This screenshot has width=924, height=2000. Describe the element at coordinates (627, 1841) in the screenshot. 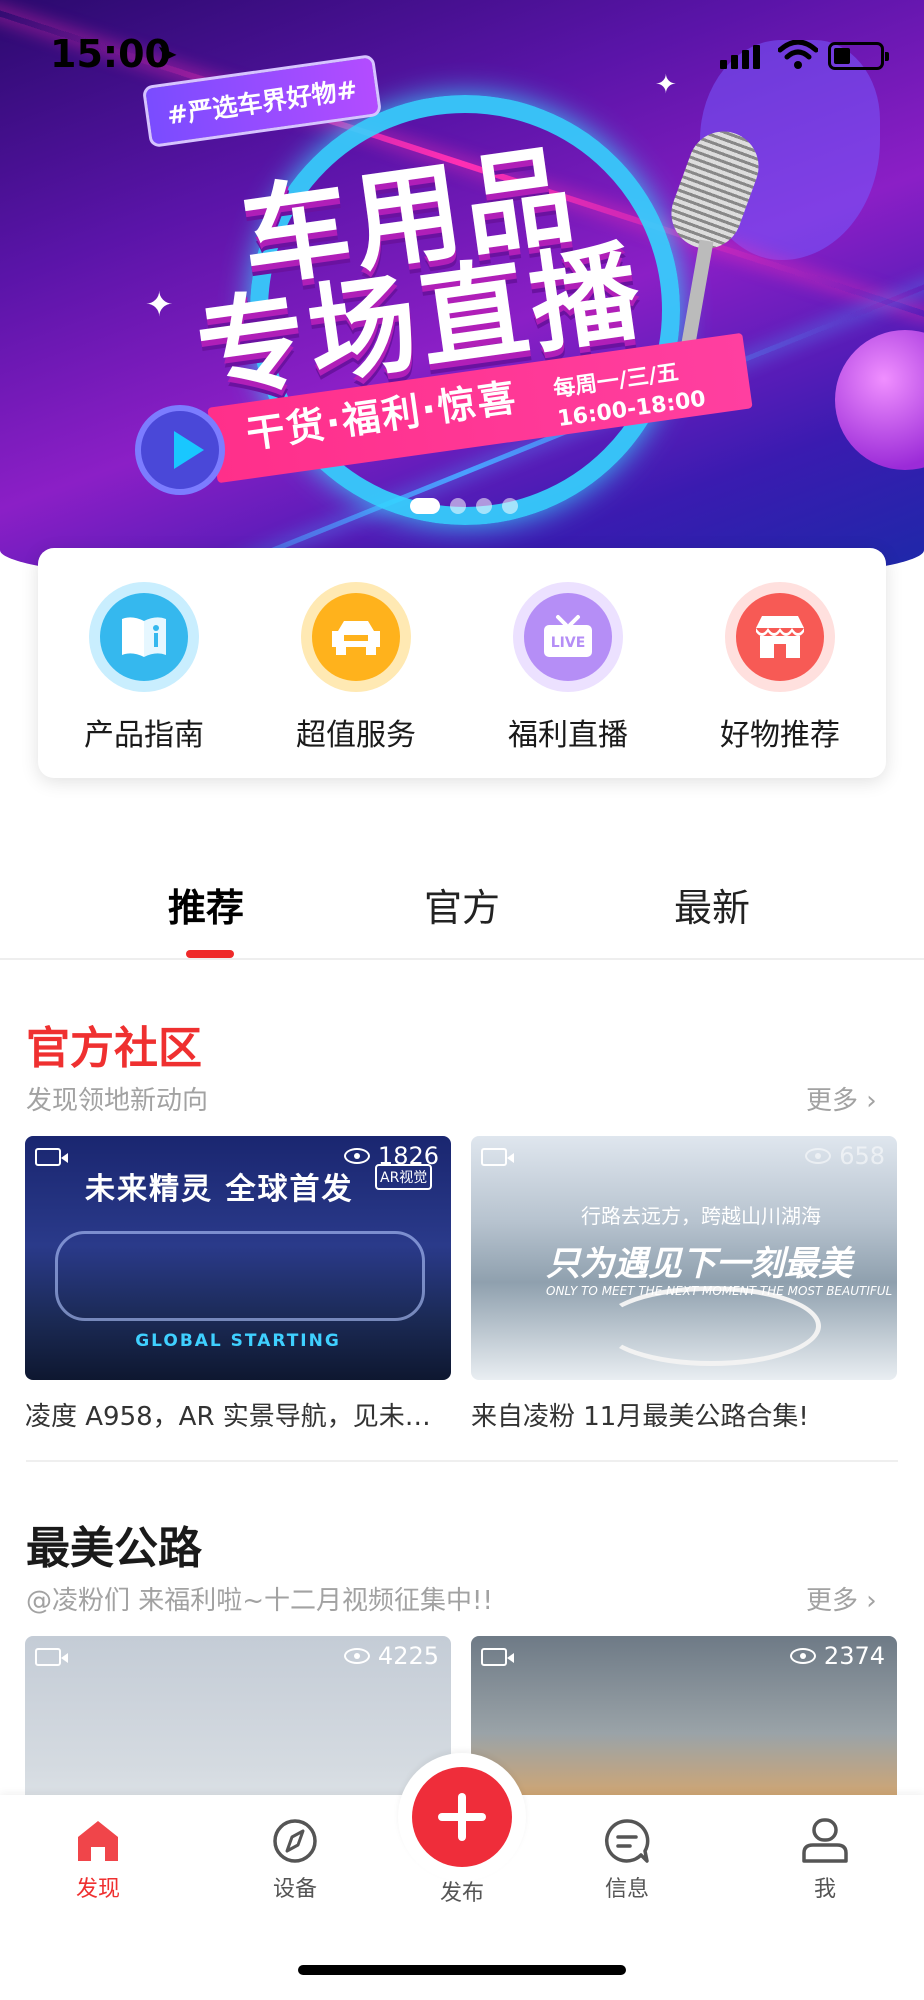

I see `message-icon` at that location.